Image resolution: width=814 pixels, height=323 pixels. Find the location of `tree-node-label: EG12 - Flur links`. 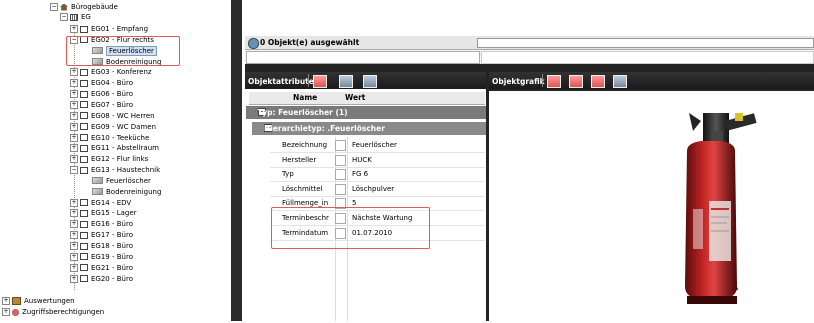

tree-node-label: EG12 - Flur links is located at coordinates (120, 159).